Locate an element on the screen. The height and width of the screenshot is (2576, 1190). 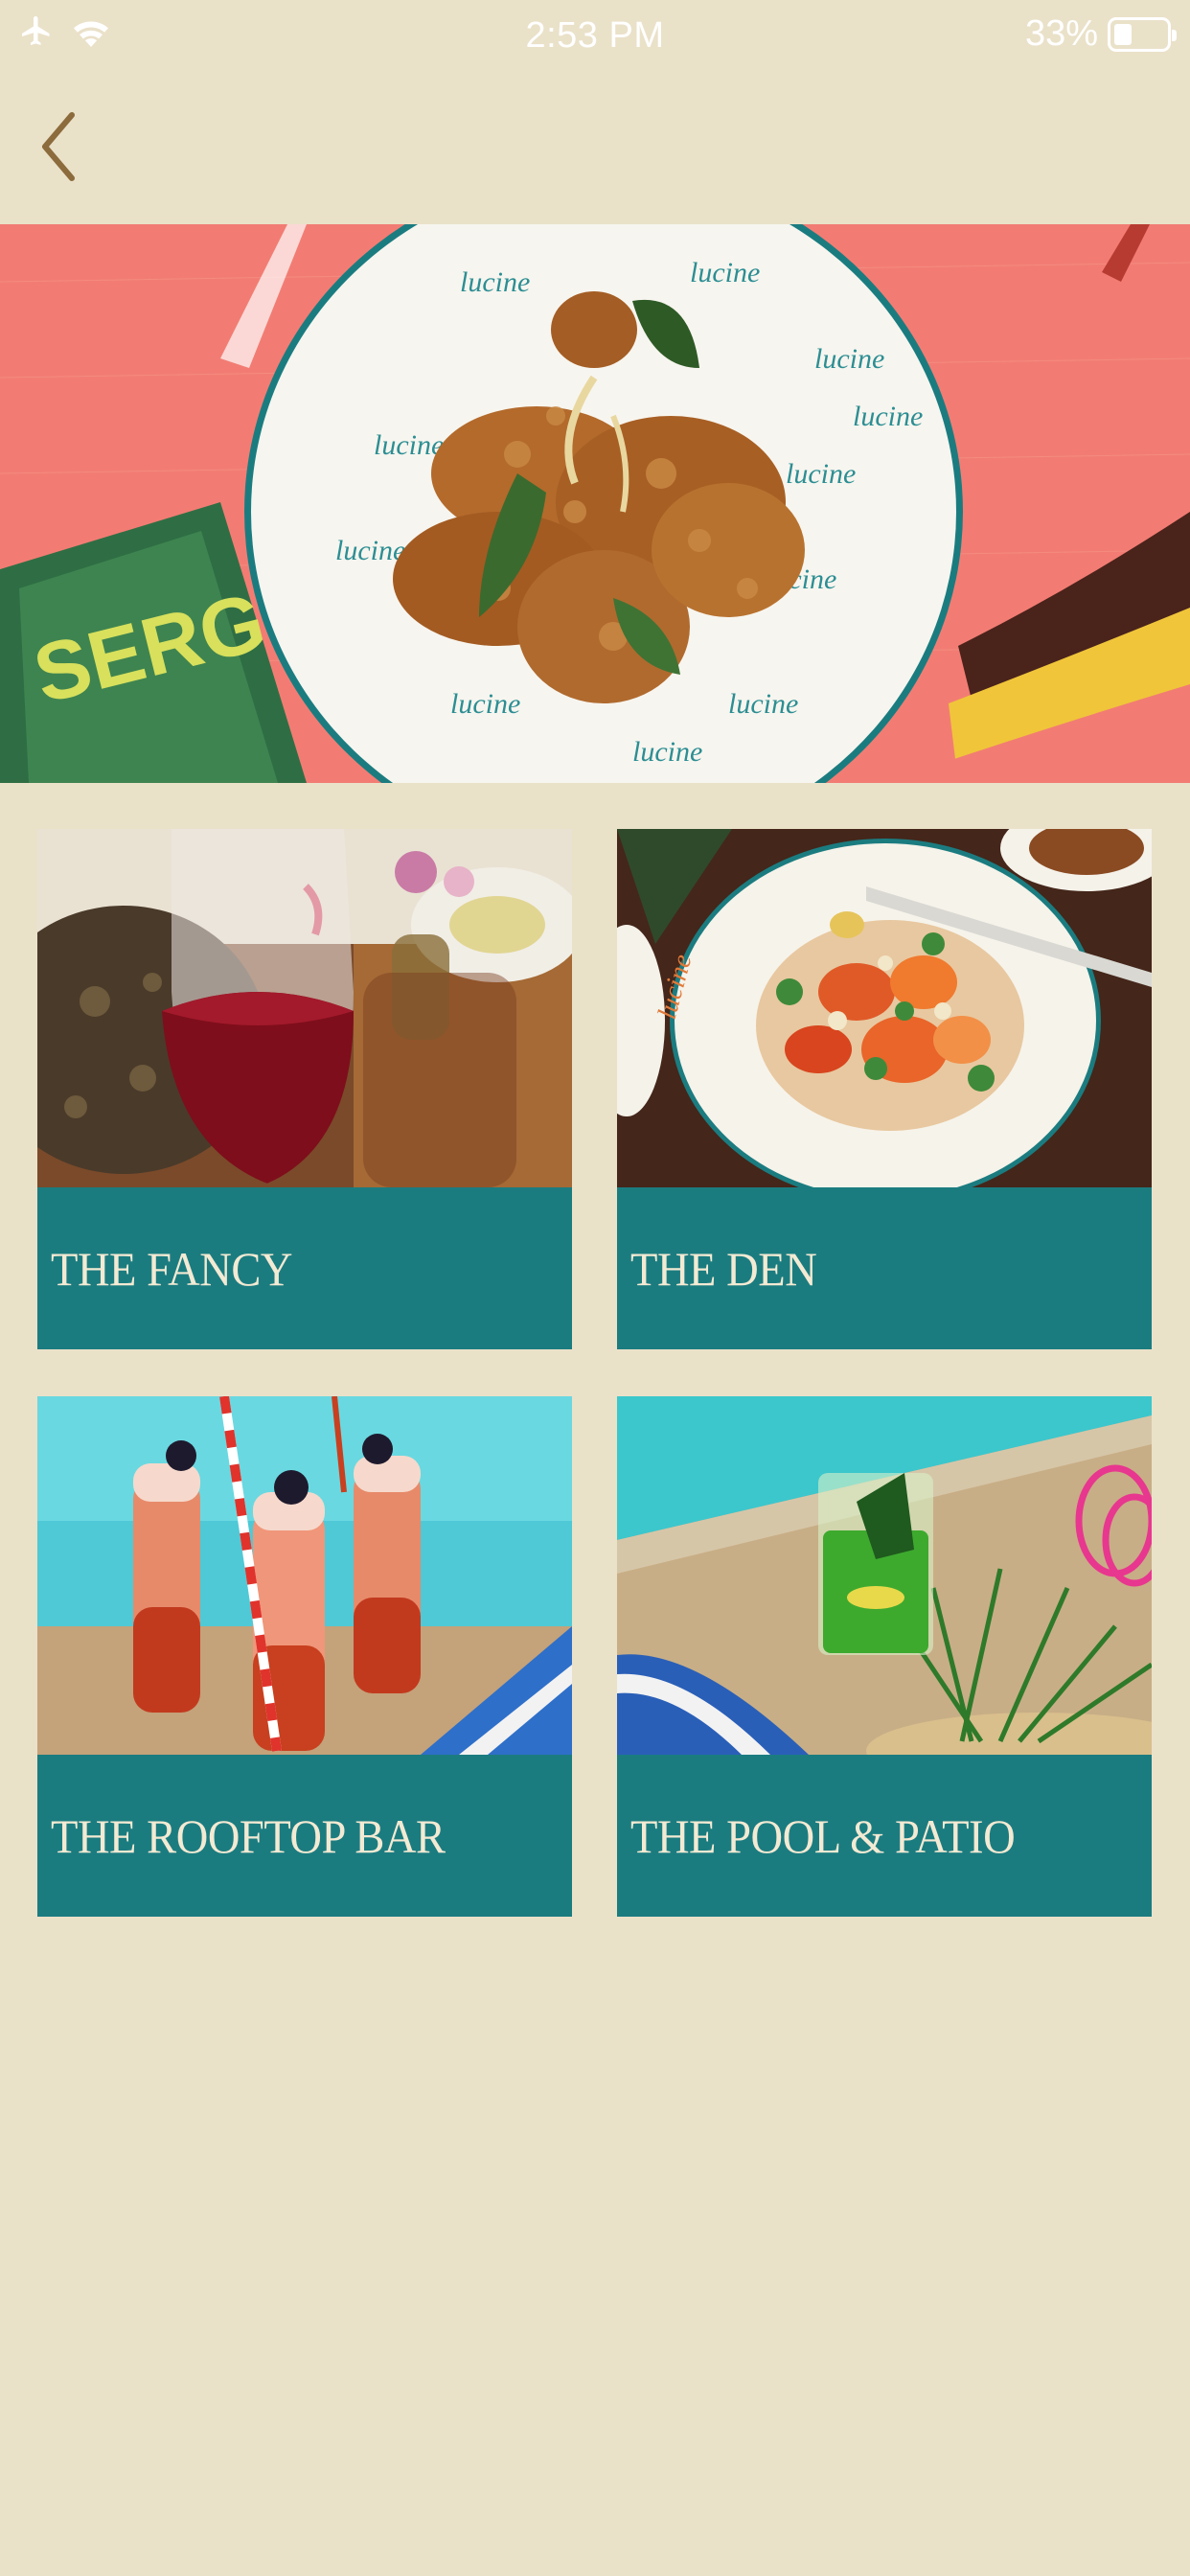
venue-label-bar: THE POOL & PATIO is located at coordinates (885, 1836).